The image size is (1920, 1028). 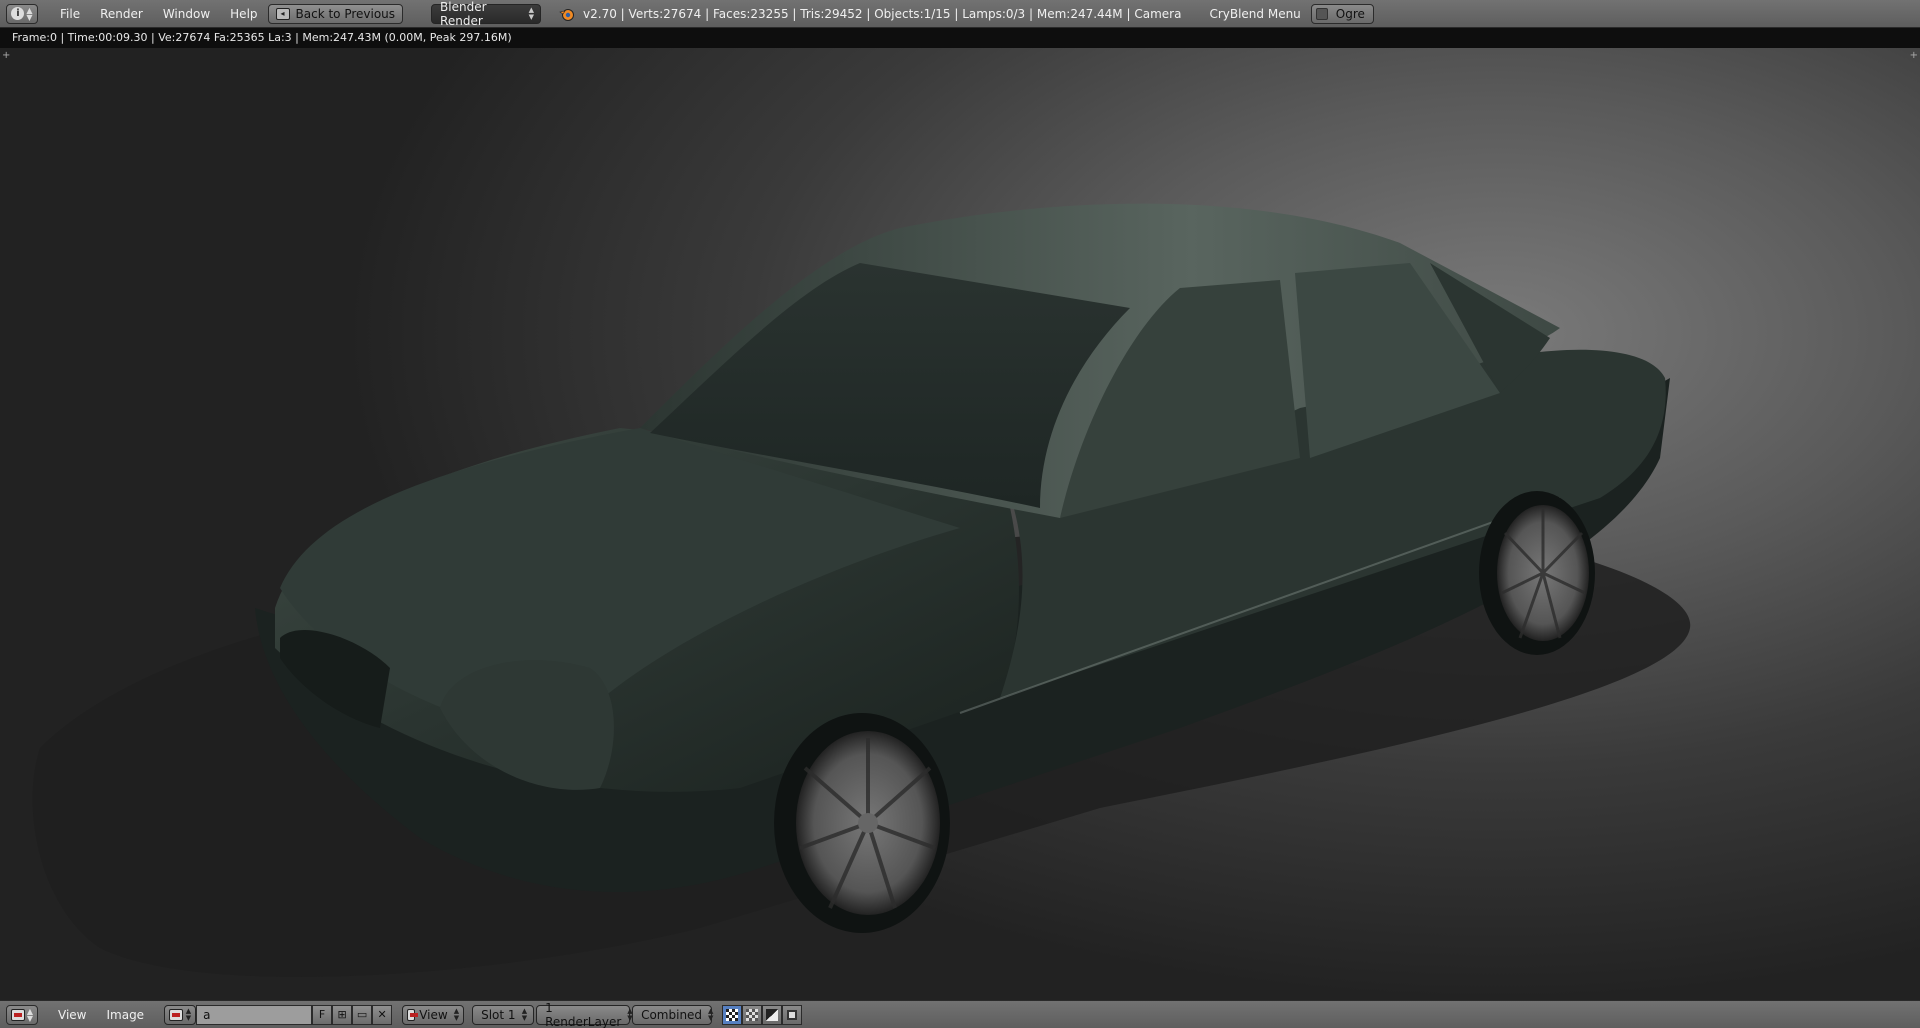 What do you see at coordinates (463, 14) in the screenshot?
I see `render-engine-label: Blender Render` at bounding box center [463, 14].